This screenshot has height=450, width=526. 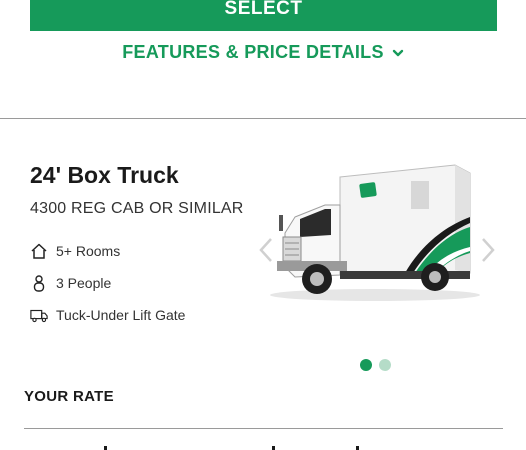 I want to click on feature-people: 3 People, so click(x=70, y=283).